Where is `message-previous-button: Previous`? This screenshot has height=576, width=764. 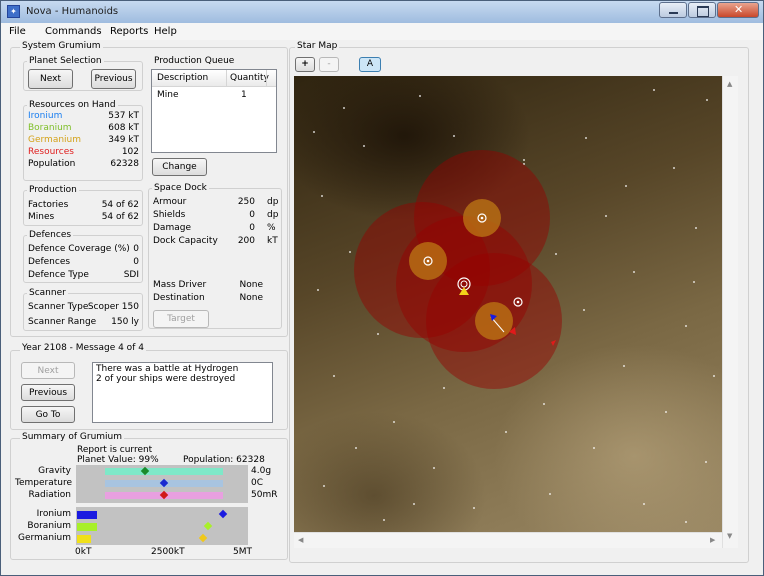 message-previous-button: Previous is located at coordinates (48, 392).